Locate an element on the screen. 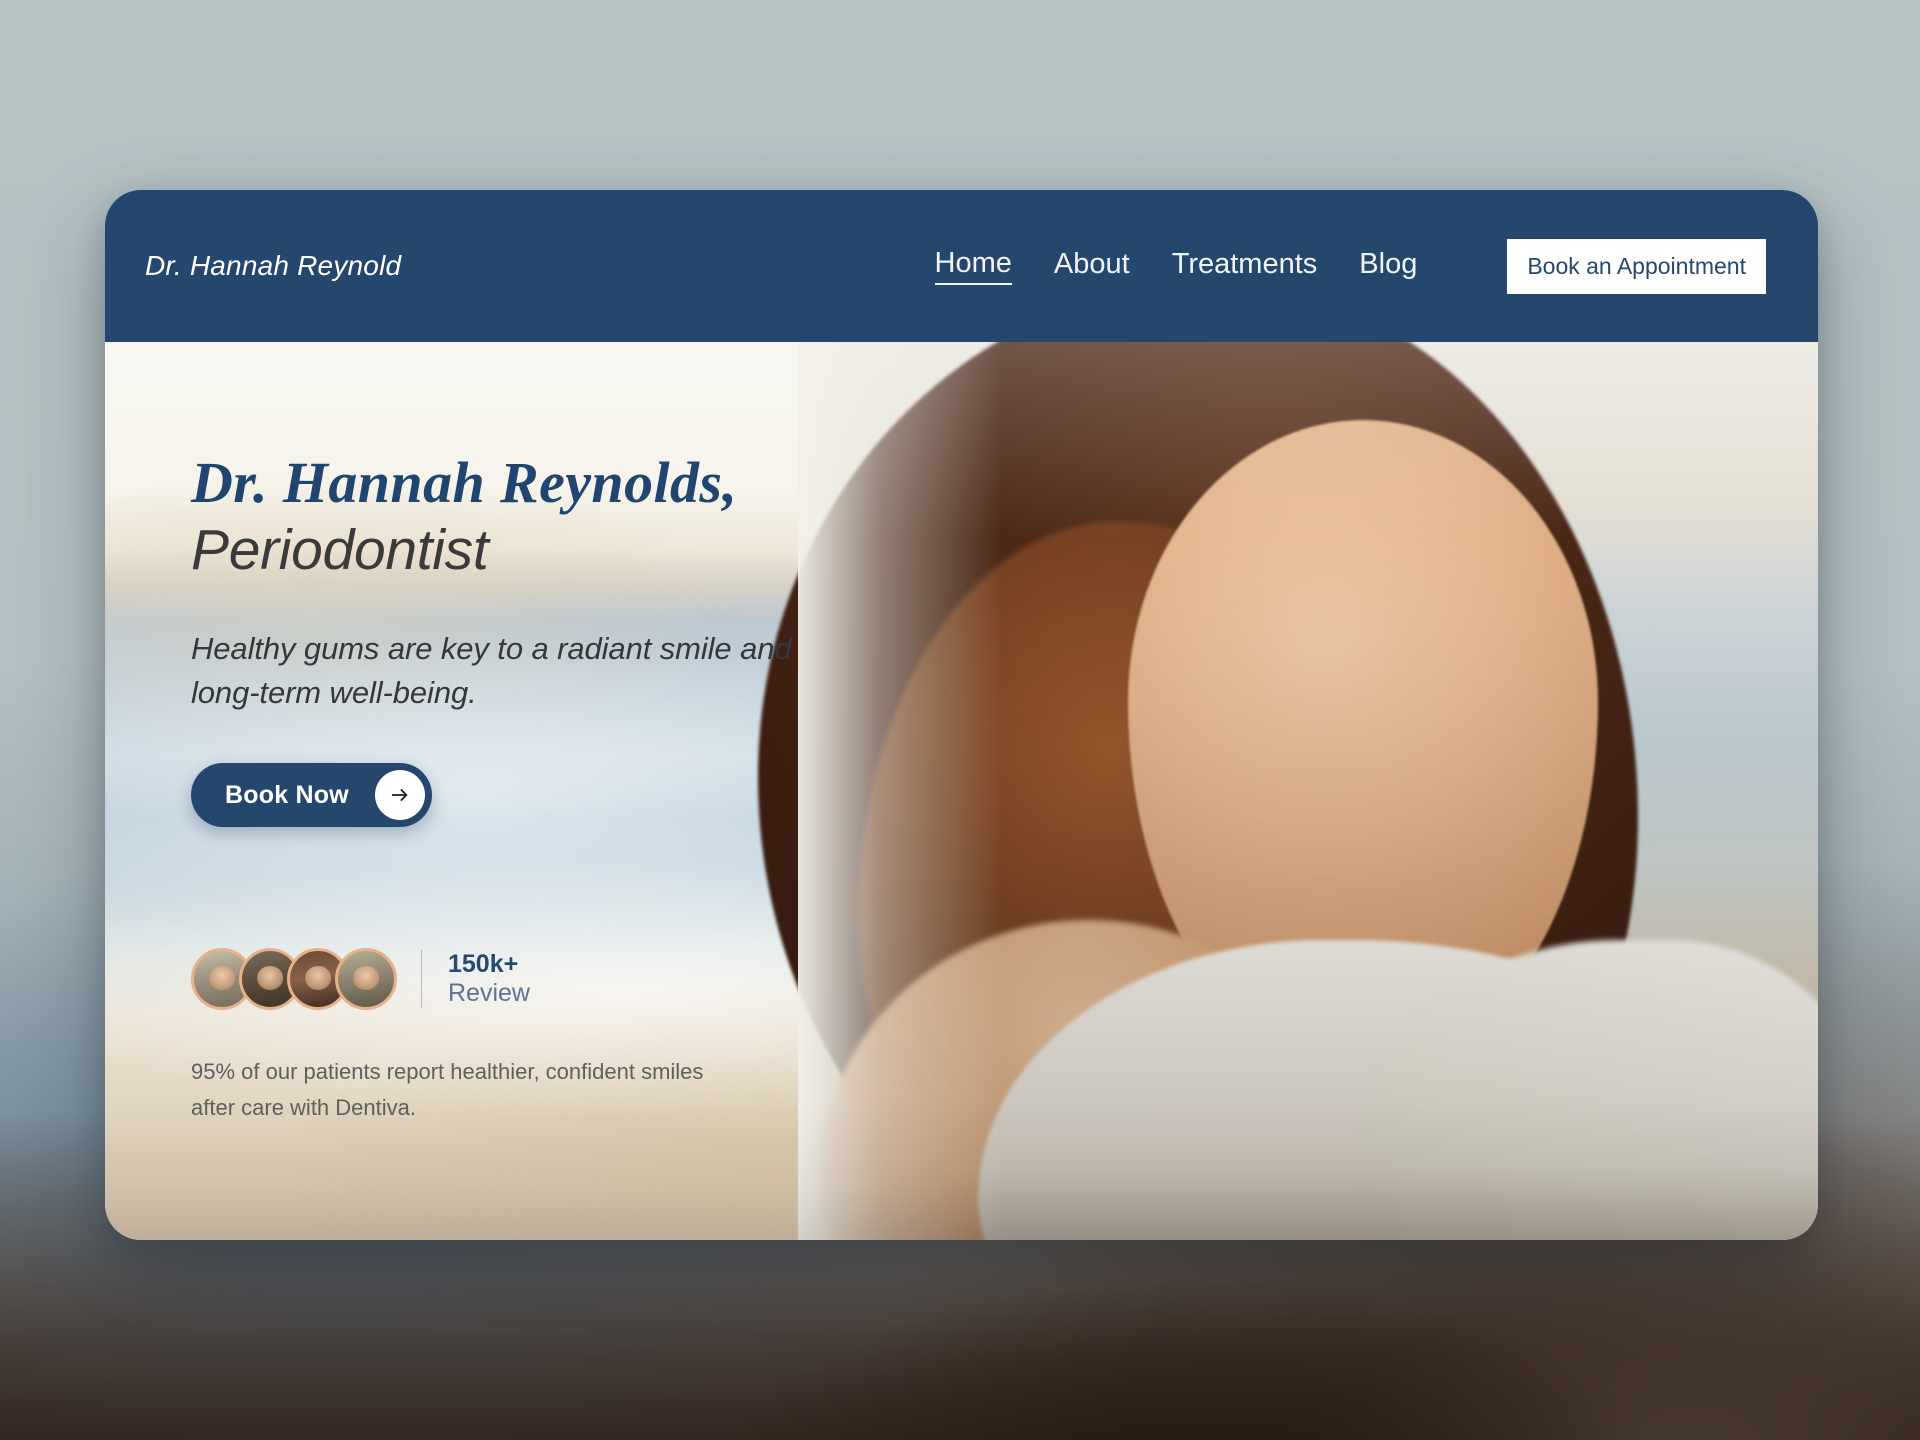 The image size is (1920, 1440). hero-headline-name: Dr. Hannah Reynolds, is located at coordinates (464, 482).